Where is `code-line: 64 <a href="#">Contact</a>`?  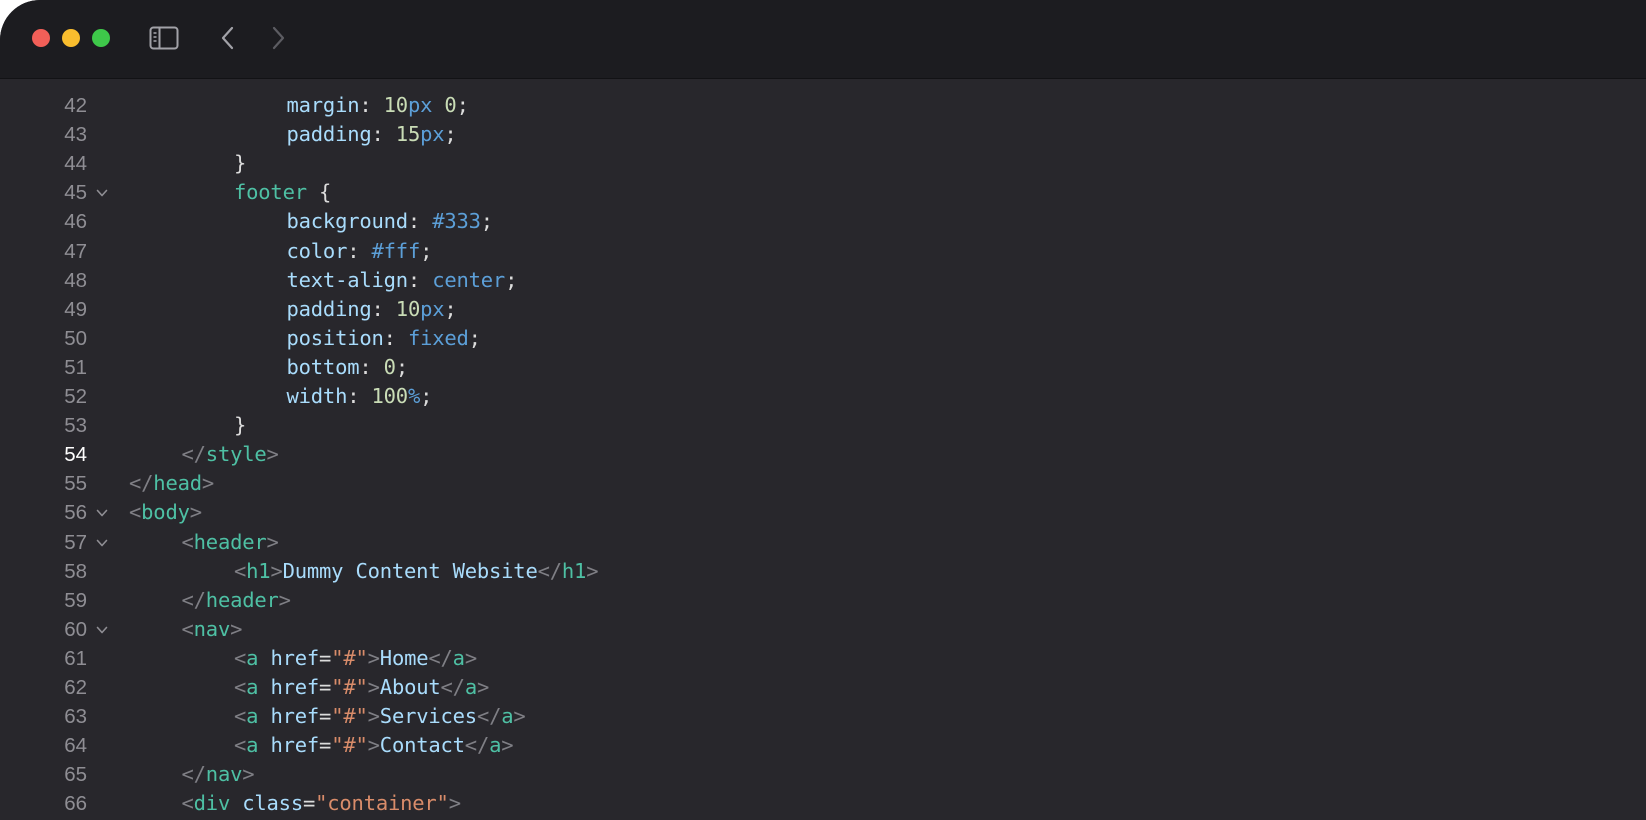
code-line: 64 <a href="#">Contact</a> is located at coordinates (823, 745).